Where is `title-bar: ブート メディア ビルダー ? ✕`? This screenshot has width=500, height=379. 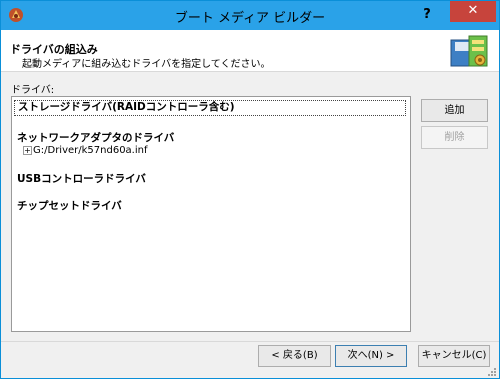
title-bar: ブート メディア ビルダー ? ✕ is located at coordinates (250, 15).